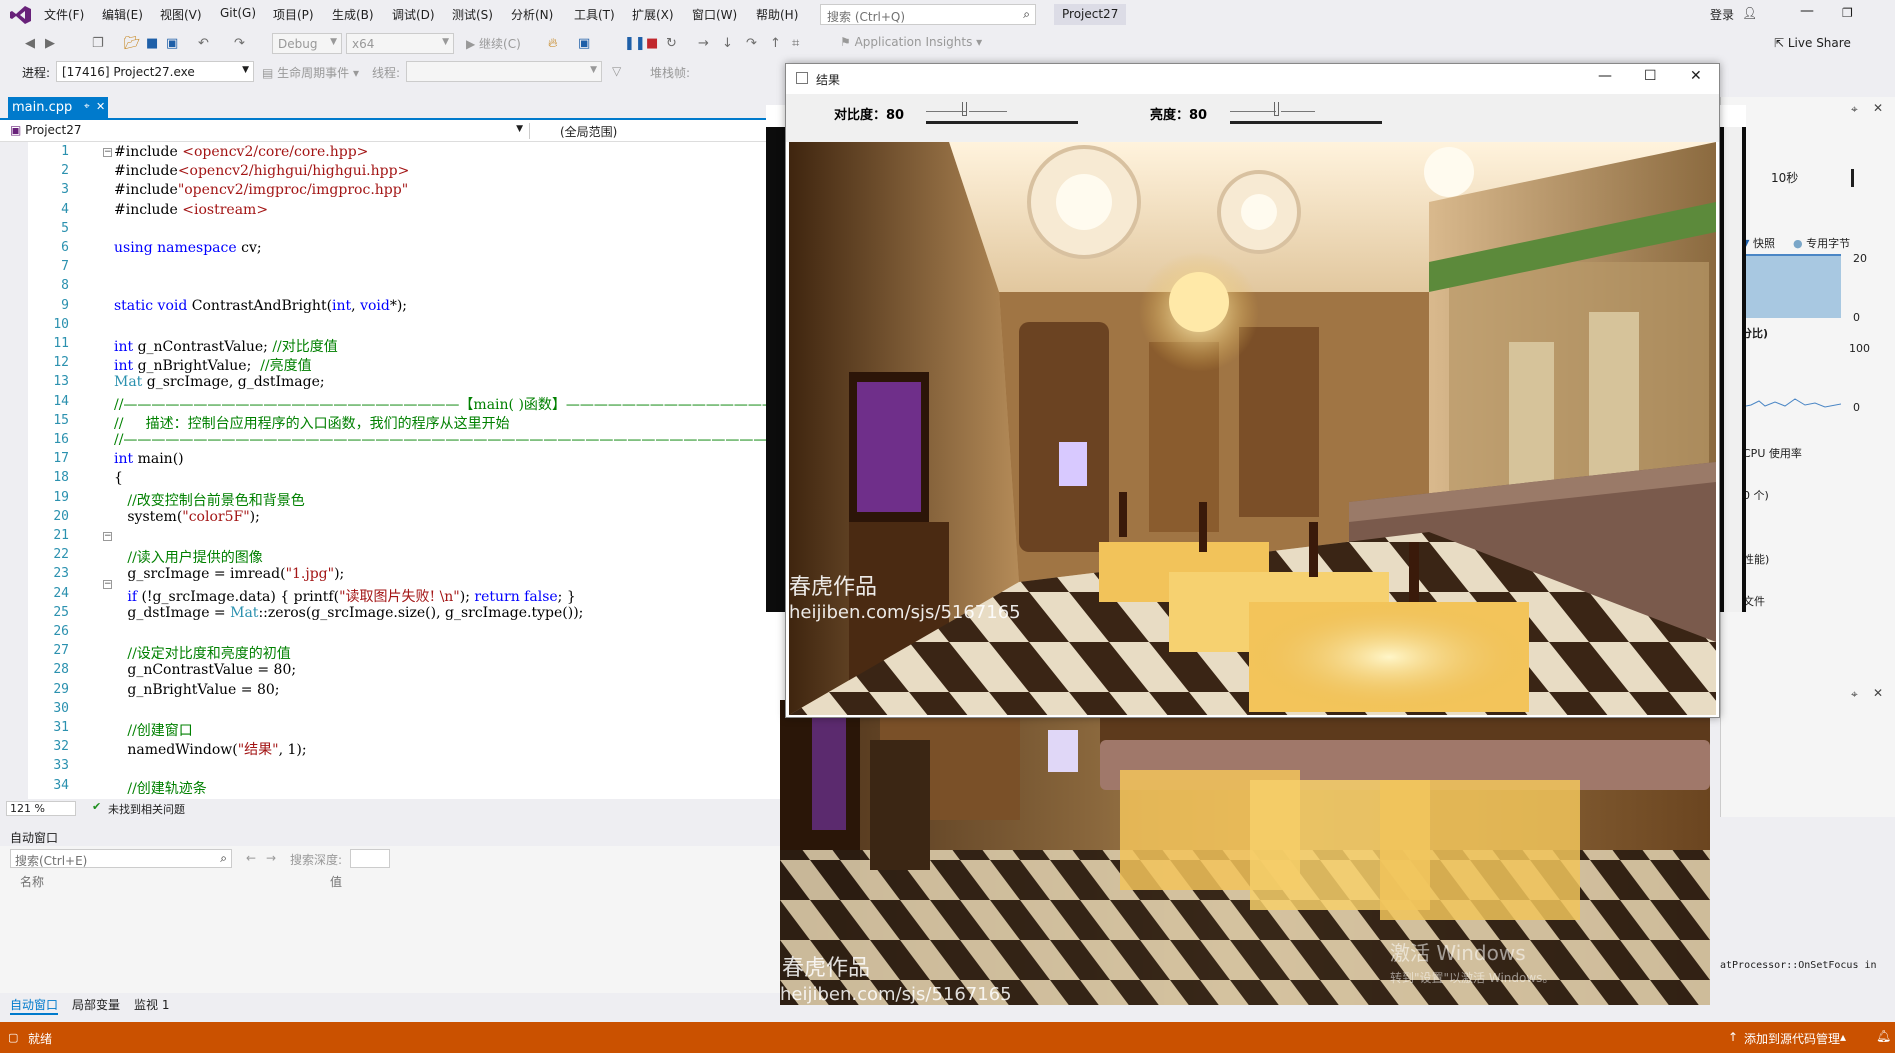 This screenshot has height=1053, width=1895. I want to click on app-insights-button: ⚑ Application Insights ▾, so click(911, 42).